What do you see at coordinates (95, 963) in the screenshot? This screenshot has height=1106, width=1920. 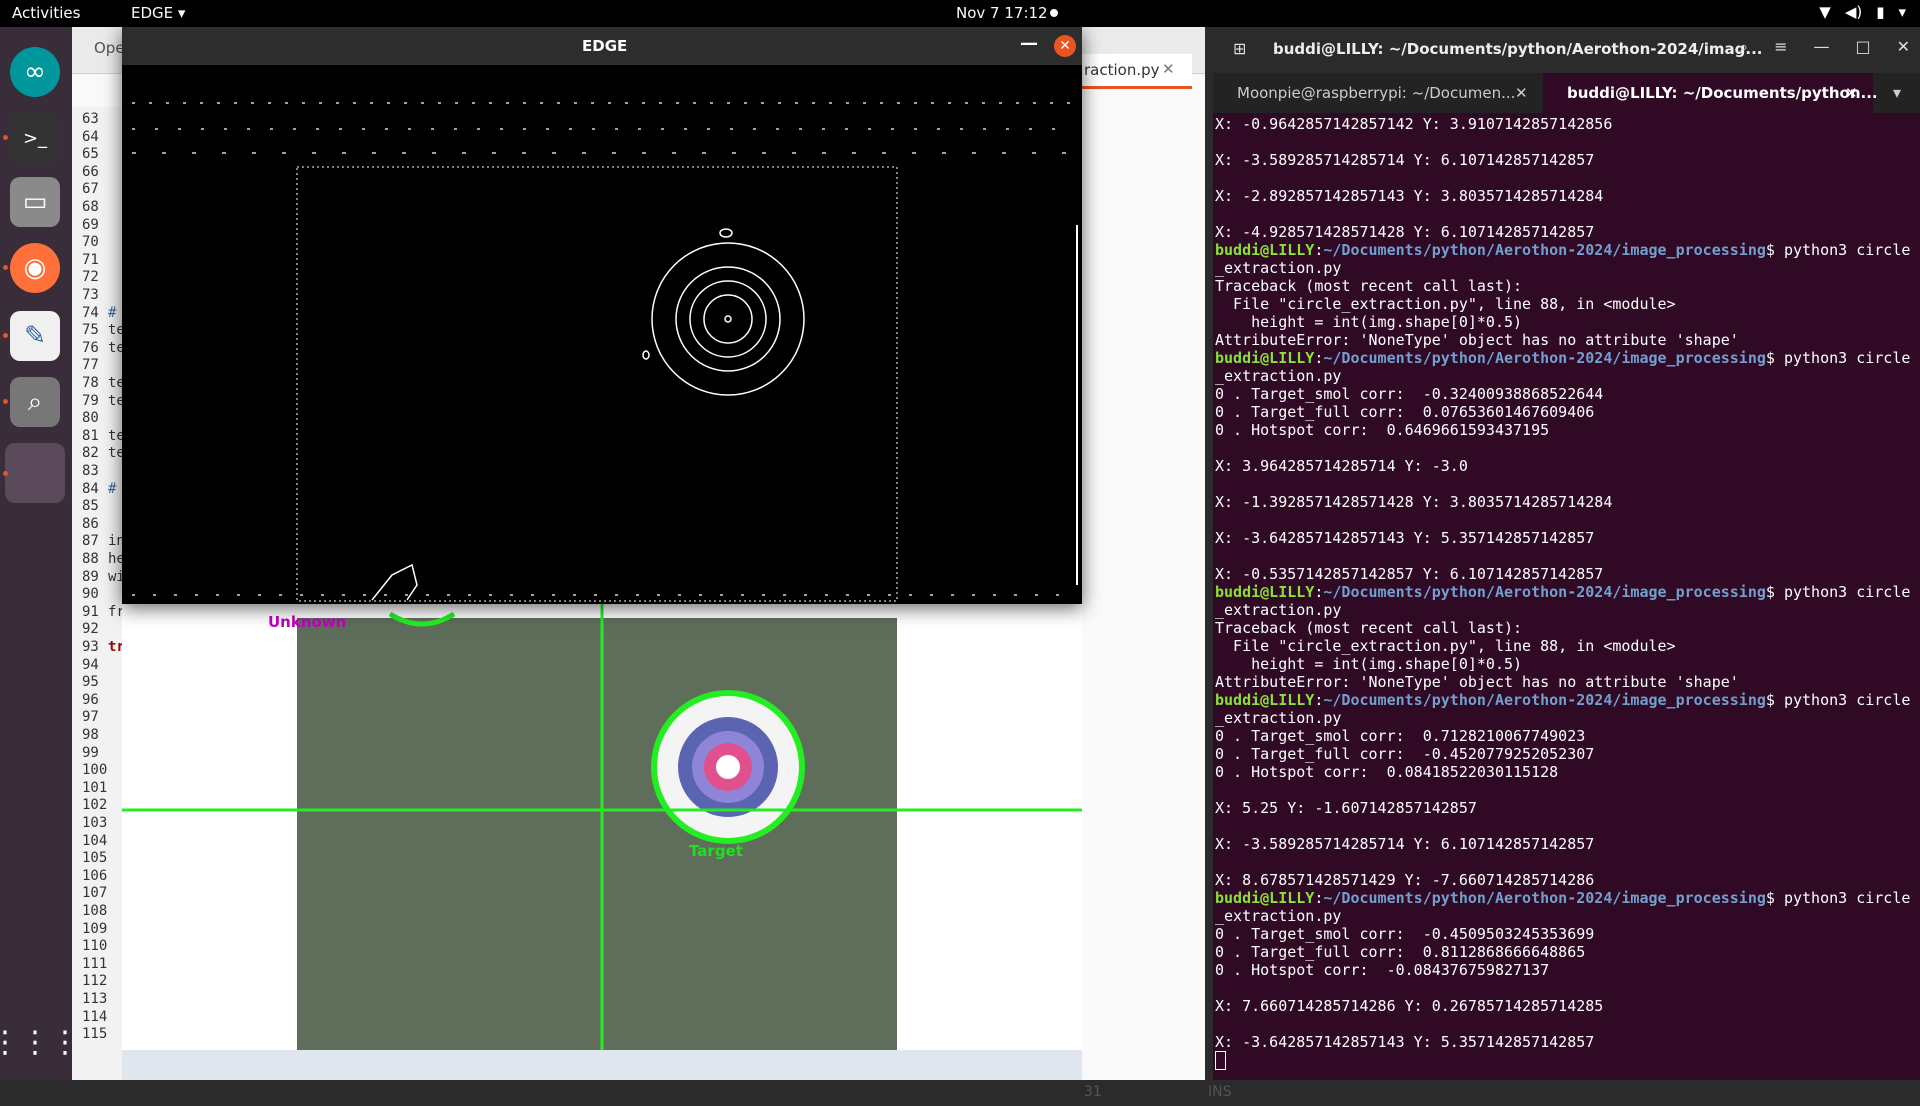 I see `line-number: 111` at bounding box center [95, 963].